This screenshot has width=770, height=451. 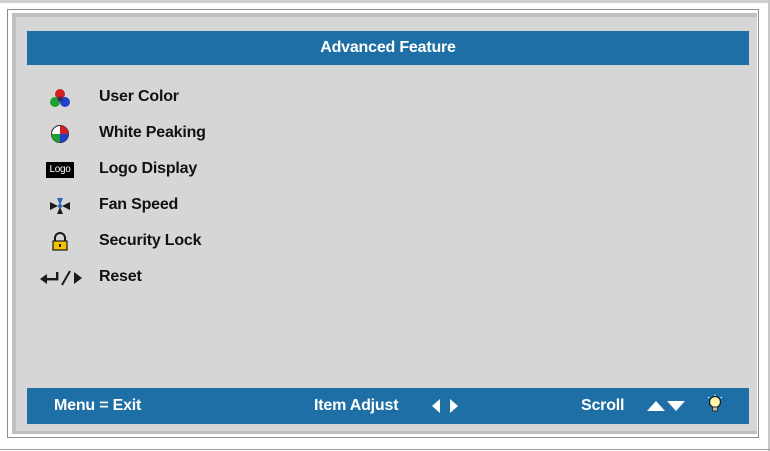 What do you see at coordinates (603, 405) in the screenshot?
I see `scroll-hint: Scroll` at bounding box center [603, 405].